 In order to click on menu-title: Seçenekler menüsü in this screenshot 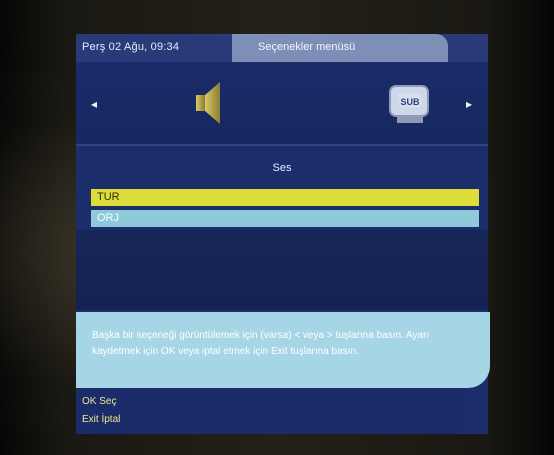, I will do `click(307, 47)`.